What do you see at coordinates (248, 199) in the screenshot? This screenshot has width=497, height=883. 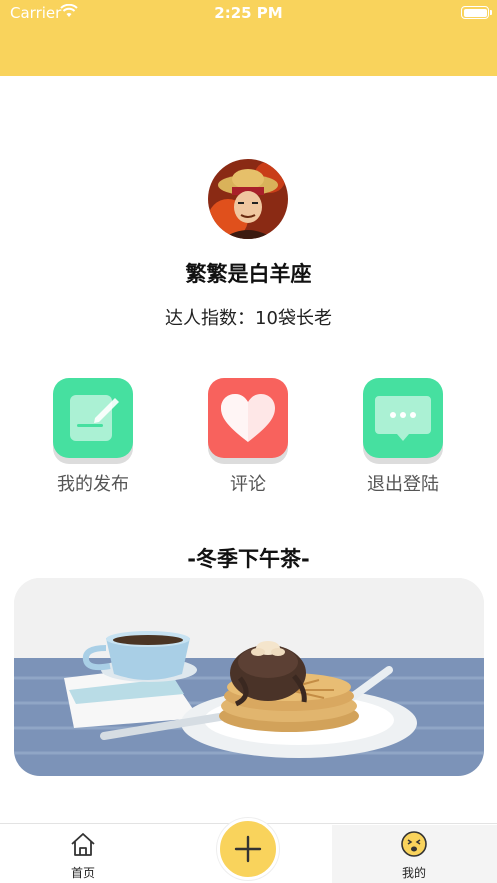 I see `avatar` at bounding box center [248, 199].